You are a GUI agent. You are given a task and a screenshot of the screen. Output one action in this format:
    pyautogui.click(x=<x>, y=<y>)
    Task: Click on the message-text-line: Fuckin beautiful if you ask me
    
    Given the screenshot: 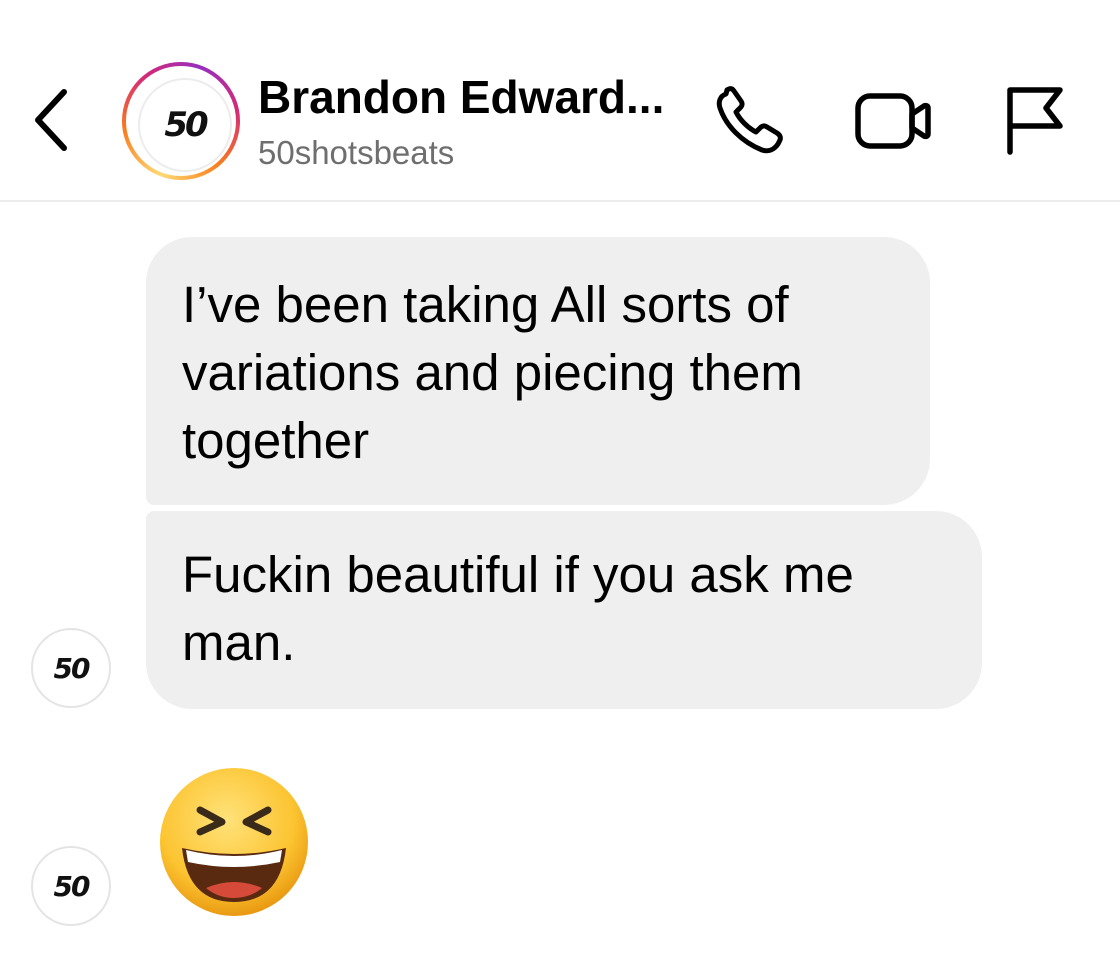 What is the action you would take?
    pyautogui.click(x=518, y=574)
    